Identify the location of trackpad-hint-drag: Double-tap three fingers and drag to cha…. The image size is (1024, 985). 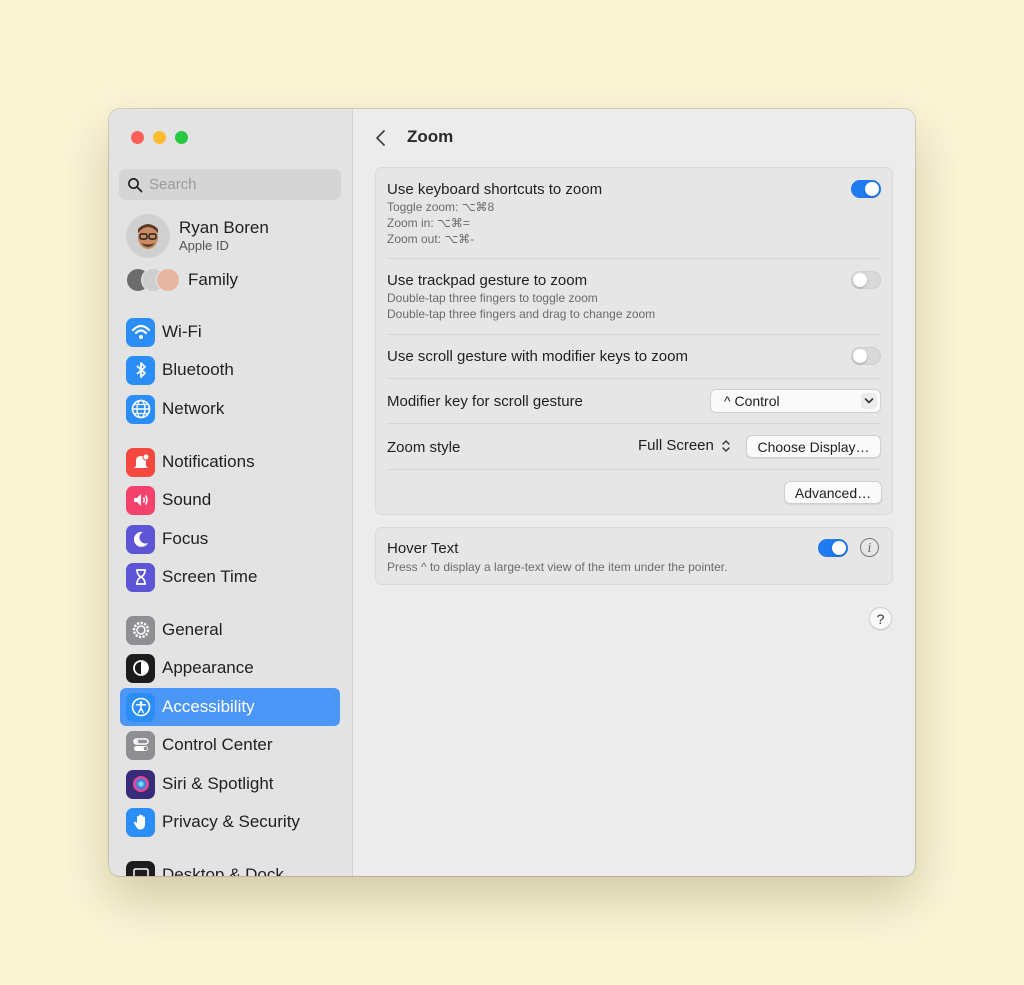
(521, 314).